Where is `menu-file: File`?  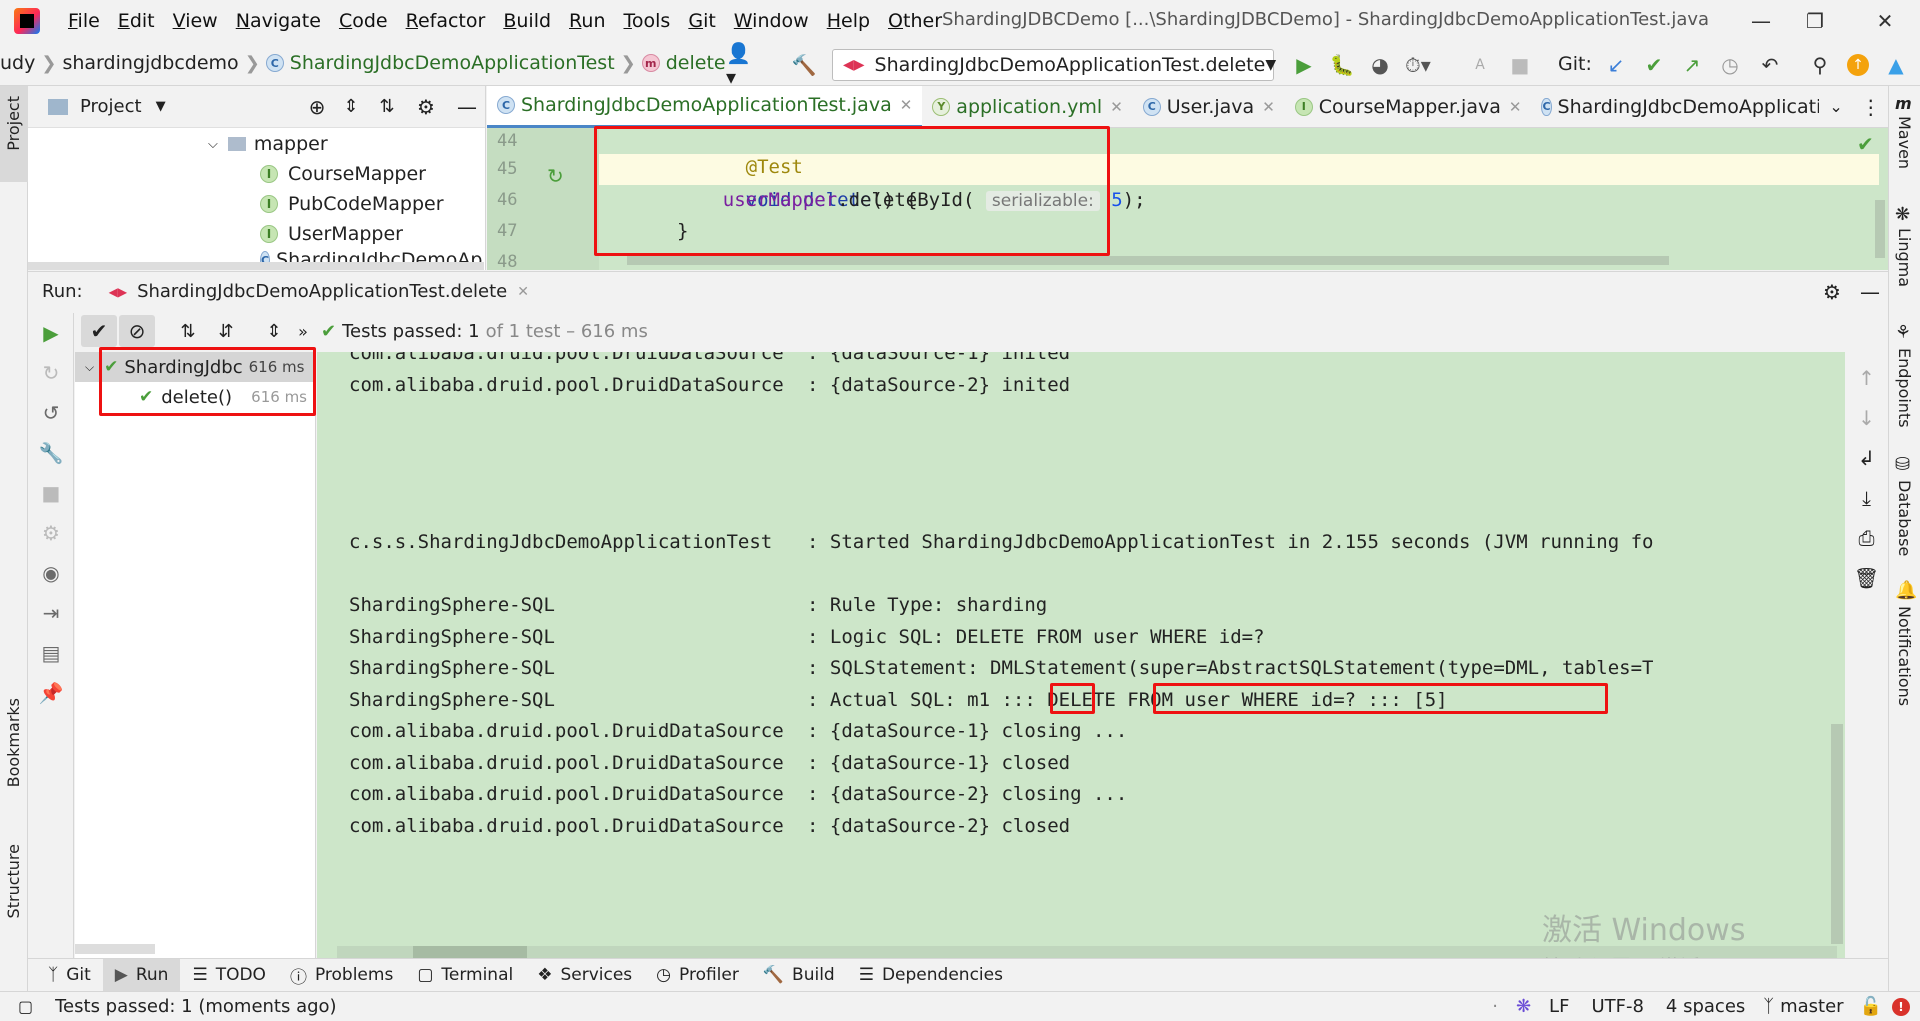 menu-file: File is located at coordinates (84, 21).